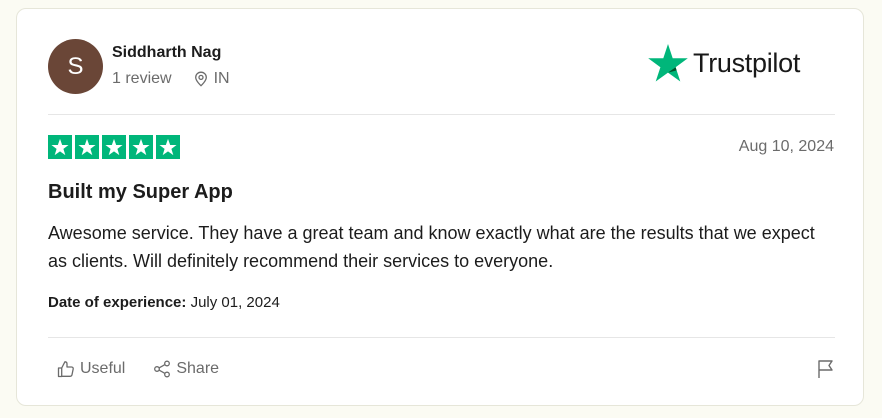 The width and height of the screenshot is (882, 418). Describe the element at coordinates (668, 63) in the screenshot. I see `trustpilot-star-icon` at that location.